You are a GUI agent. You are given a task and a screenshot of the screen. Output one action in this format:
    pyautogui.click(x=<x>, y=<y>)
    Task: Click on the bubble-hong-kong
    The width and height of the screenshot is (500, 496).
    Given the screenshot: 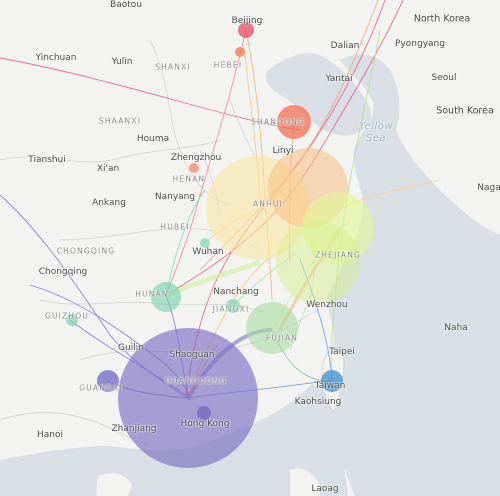 What is the action you would take?
    pyautogui.click(x=204, y=413)
    